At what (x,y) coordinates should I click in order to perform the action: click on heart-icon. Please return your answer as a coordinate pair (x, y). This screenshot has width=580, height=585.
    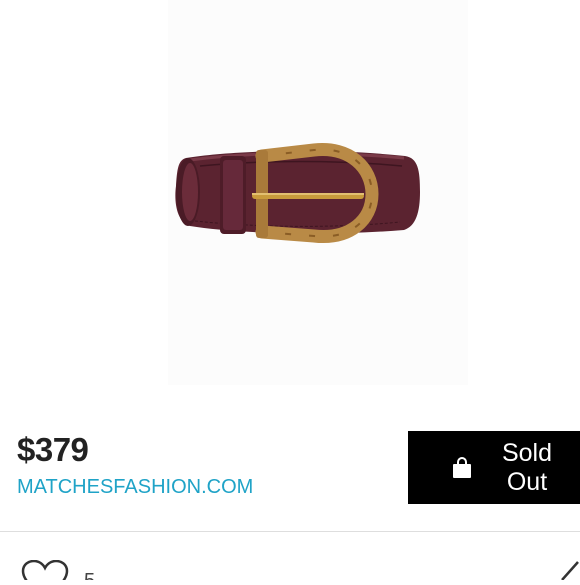
    Looking at the image, I should click on (45, 570).